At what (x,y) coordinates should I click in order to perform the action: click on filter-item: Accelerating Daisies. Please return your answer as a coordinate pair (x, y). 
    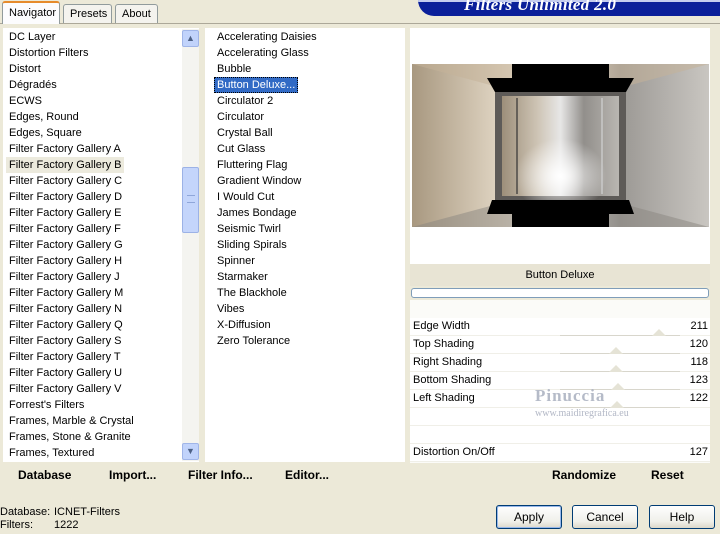
    Looking at the image, I should click on (267, 37).